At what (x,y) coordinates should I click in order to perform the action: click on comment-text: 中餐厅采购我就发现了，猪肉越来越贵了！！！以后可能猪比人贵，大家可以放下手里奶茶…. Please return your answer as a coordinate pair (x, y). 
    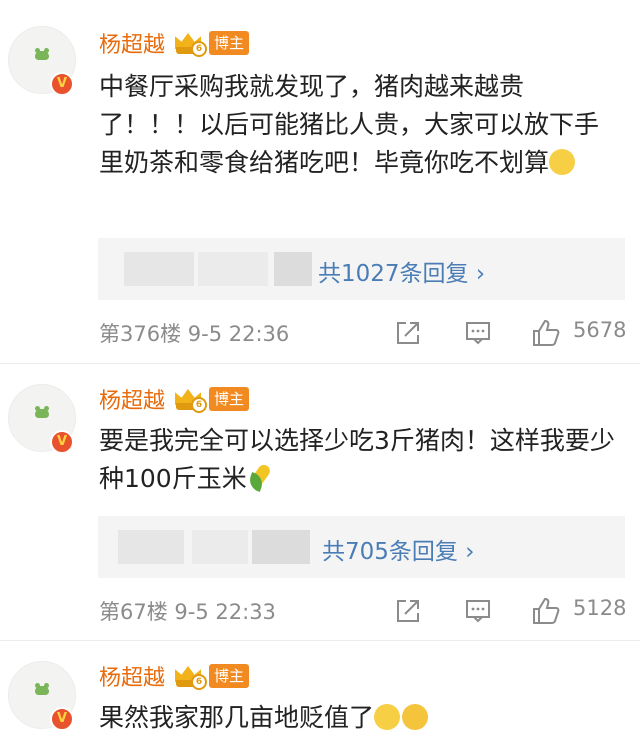
    Looking at the image, I should click on (359, 125).